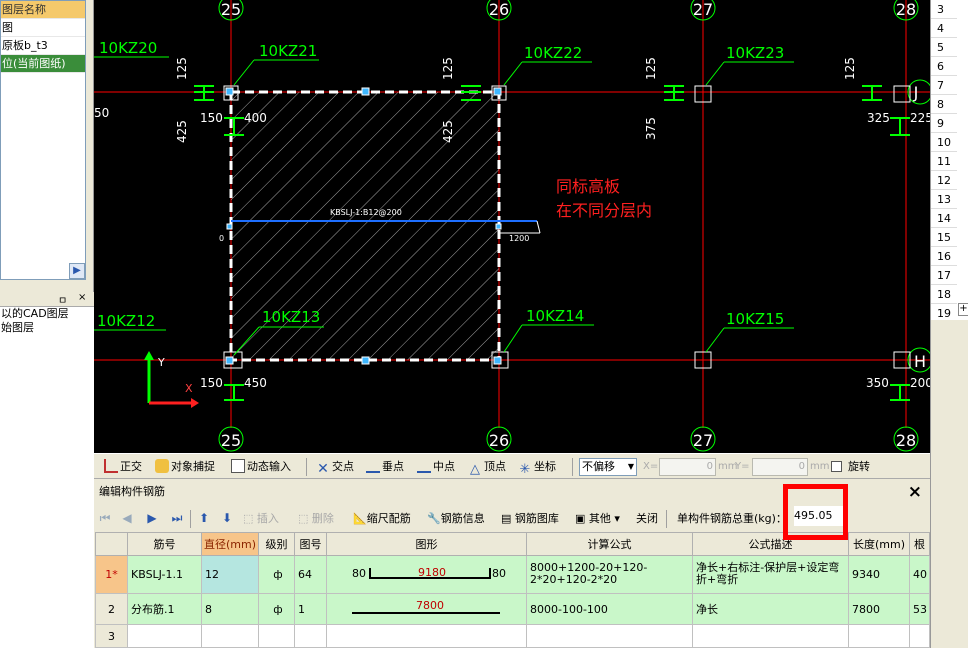 The image size is (968, 648). I want to click on cell-count: 40, so click(919, 574).